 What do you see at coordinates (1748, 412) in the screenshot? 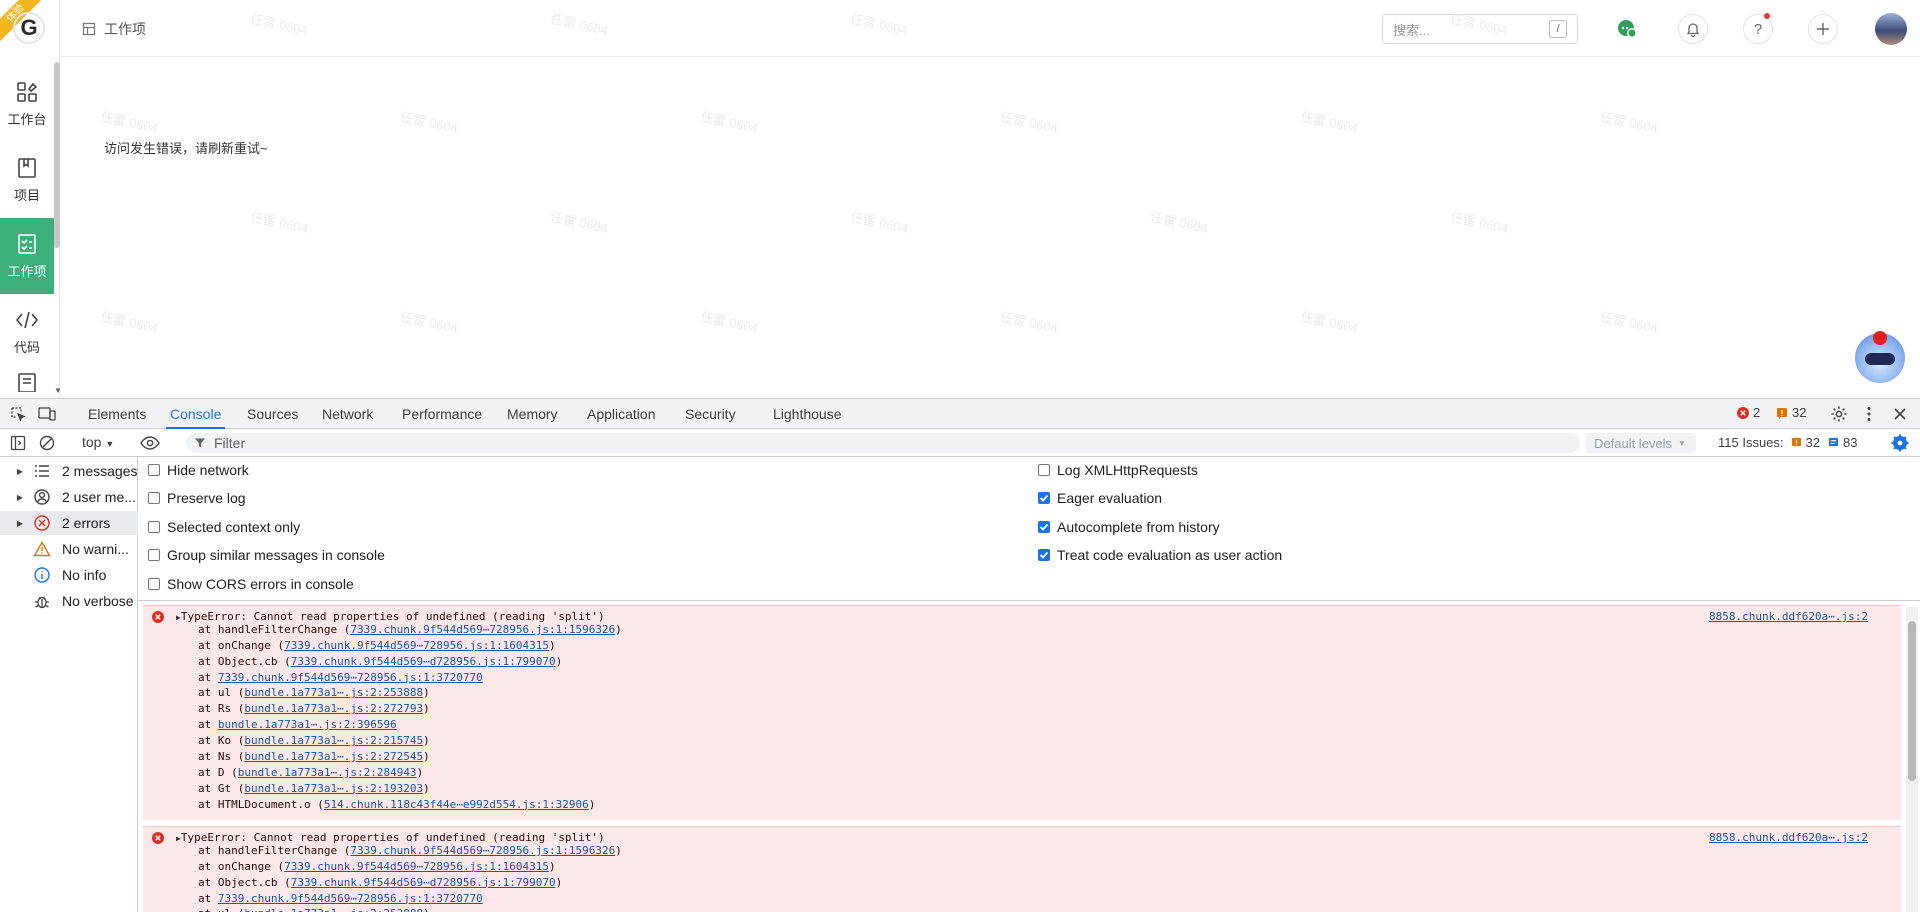
I see `error-counter: 2` at bounding box center [1748, 412].